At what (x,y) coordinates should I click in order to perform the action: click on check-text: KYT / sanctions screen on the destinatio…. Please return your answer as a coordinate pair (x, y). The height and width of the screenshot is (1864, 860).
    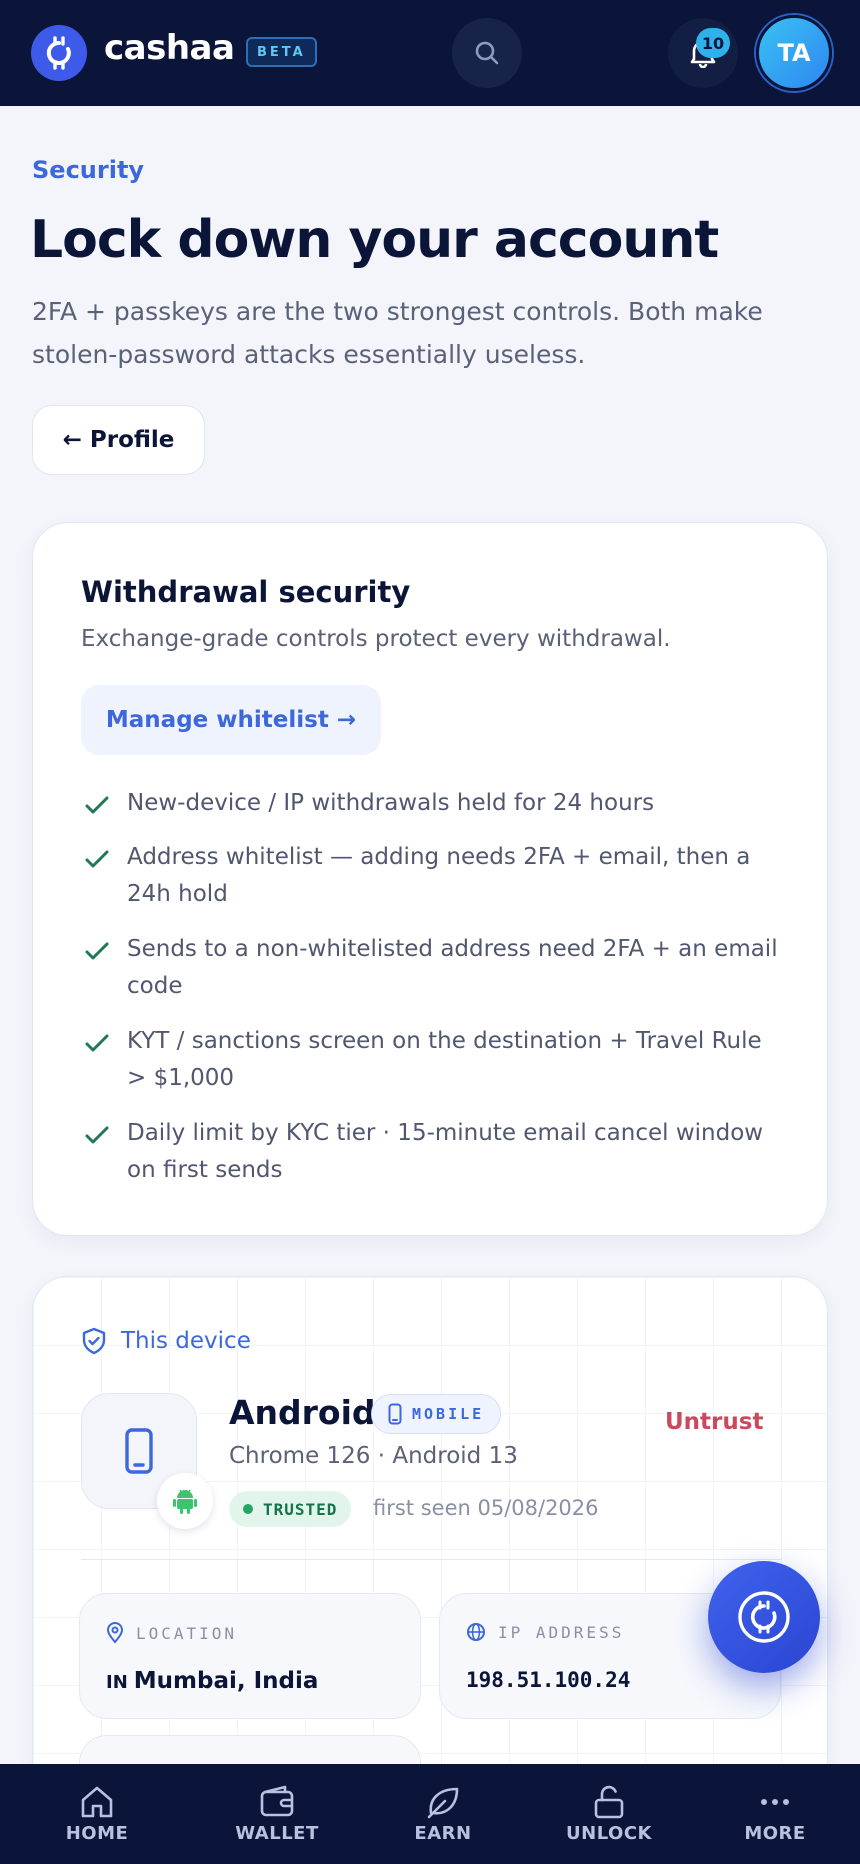
    Looking at the image, I should click on (444, 1059).